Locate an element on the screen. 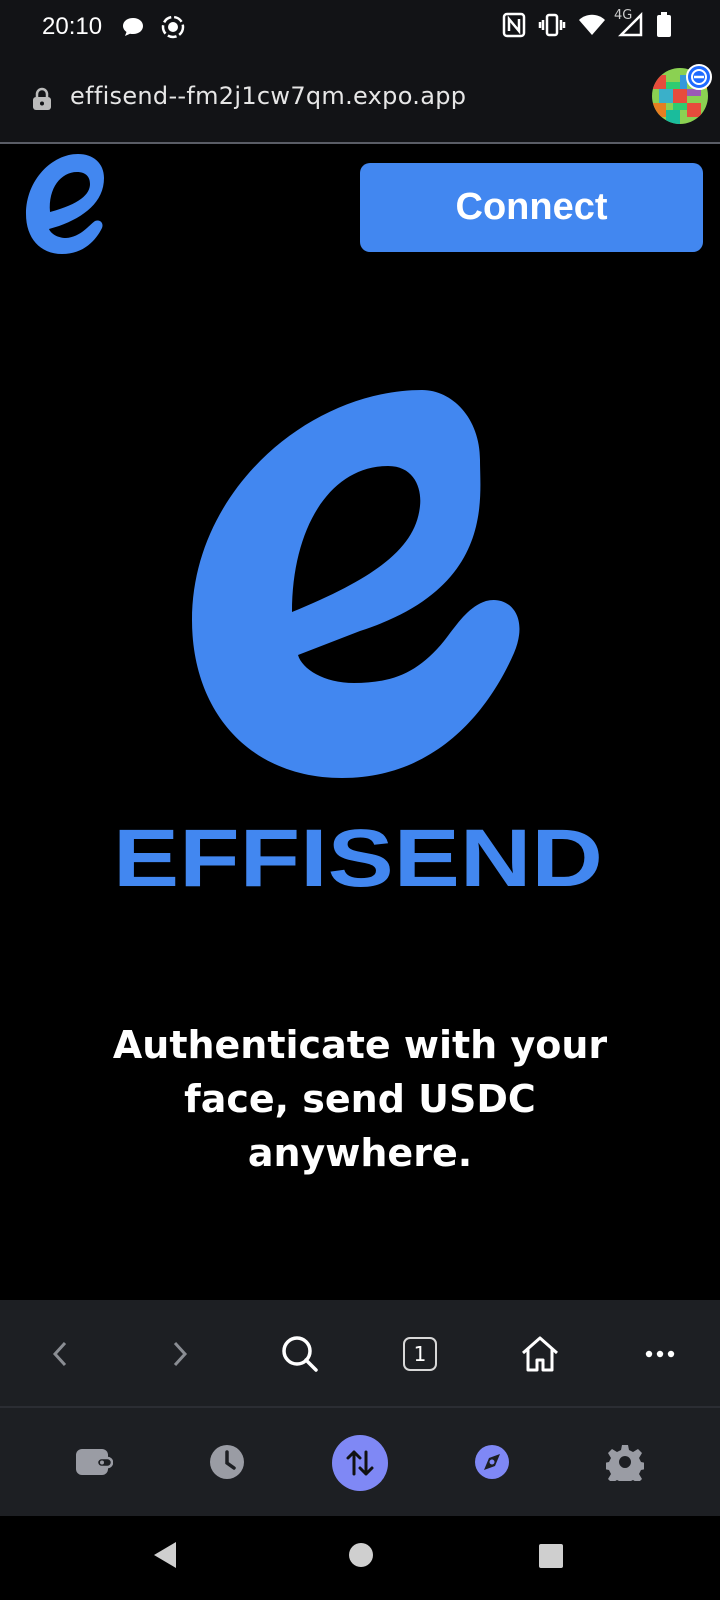  app-tab-bar is located at coordinates (360, 1462).